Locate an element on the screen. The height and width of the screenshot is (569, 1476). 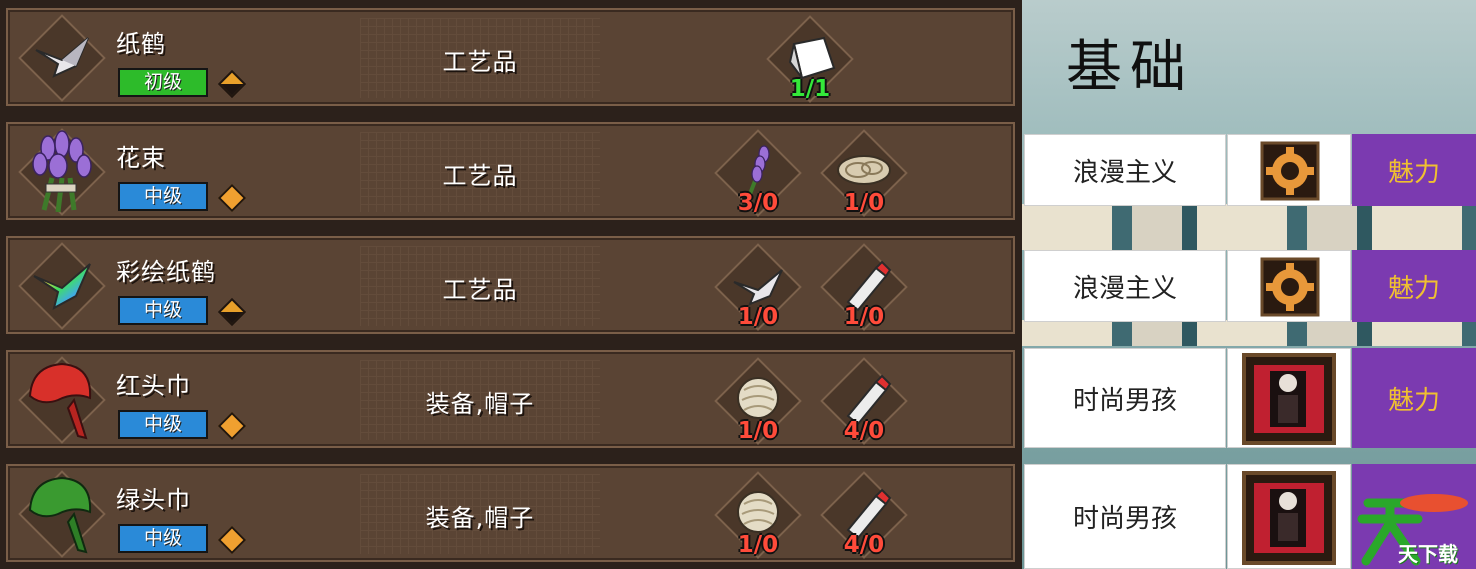
item-name: 纸鹤 is located at coordinates (141, 44).